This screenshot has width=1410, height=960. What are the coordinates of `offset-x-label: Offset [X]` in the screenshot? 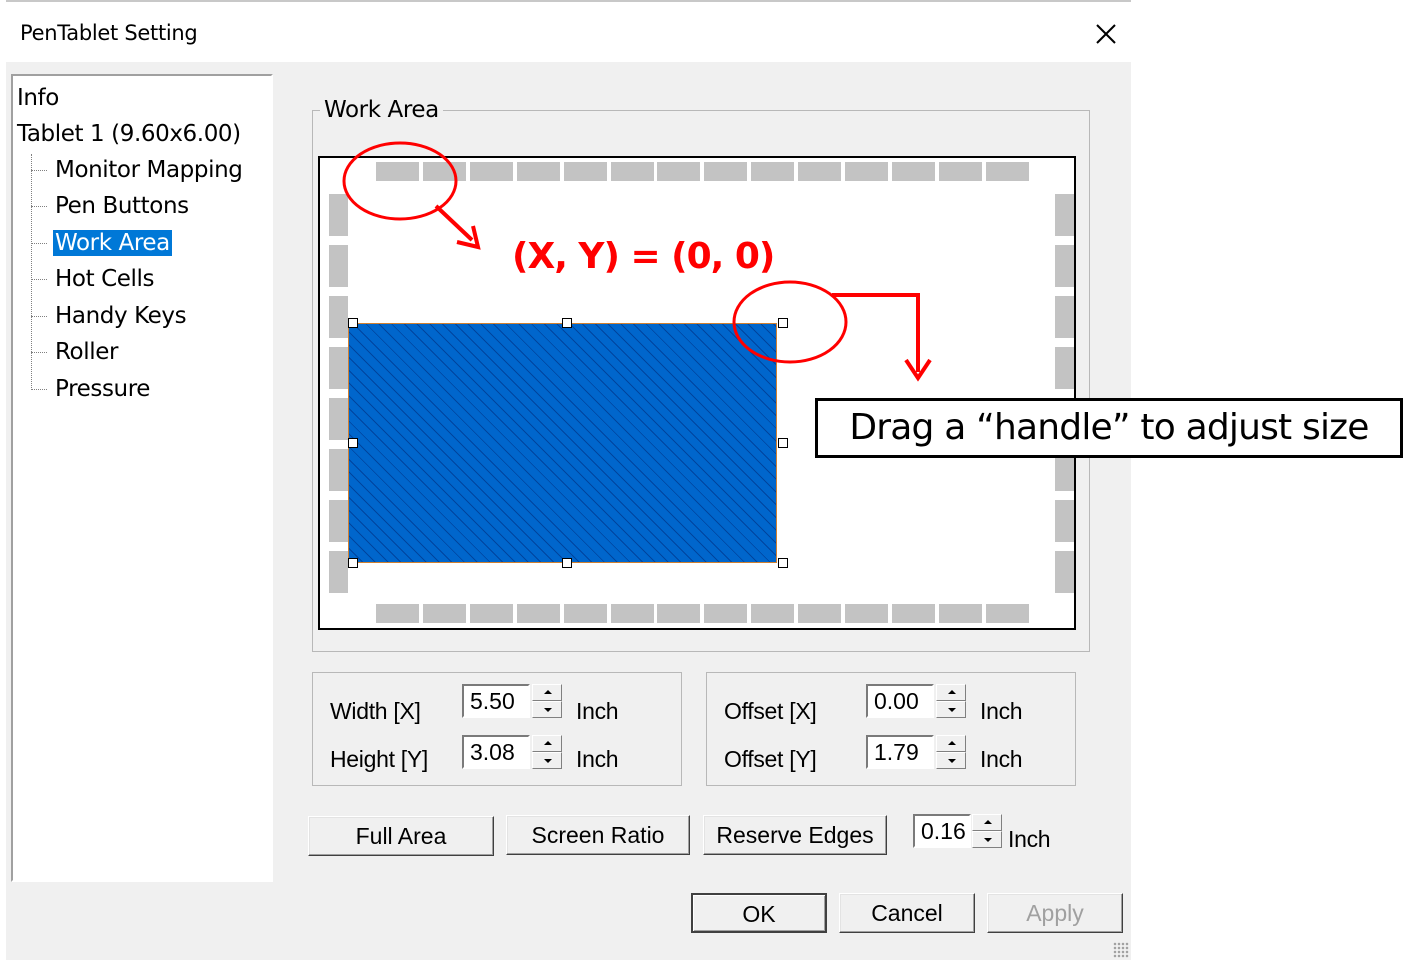 It's located at (770, 711).